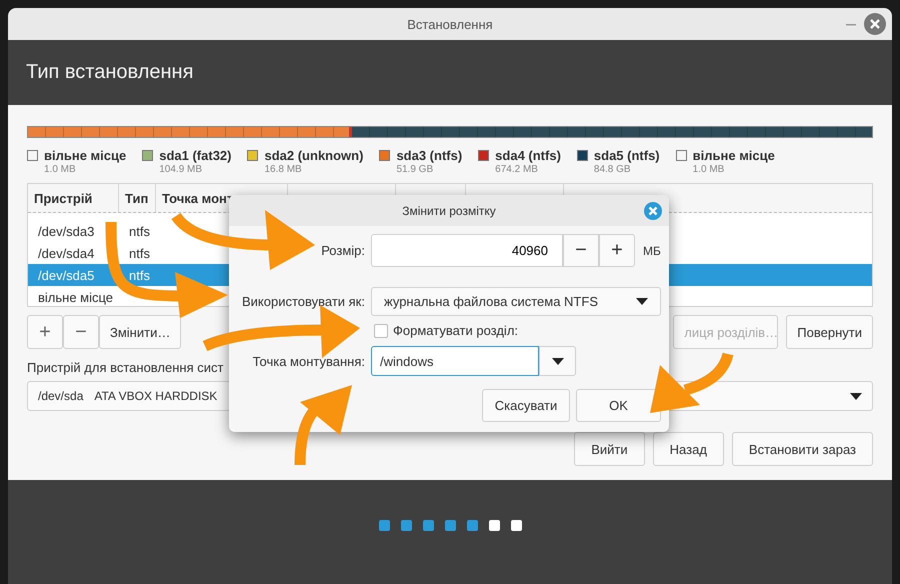  What do you see at coordinates (308, 361) in the screenshot?
I see `mount-label: Точка монтування:` at bounding box center [308, 361].